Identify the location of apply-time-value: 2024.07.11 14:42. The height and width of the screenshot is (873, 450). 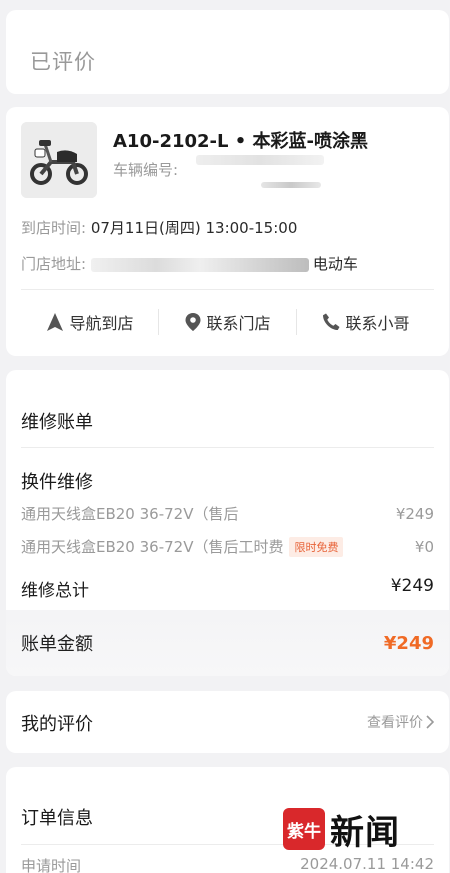
(367, 864).